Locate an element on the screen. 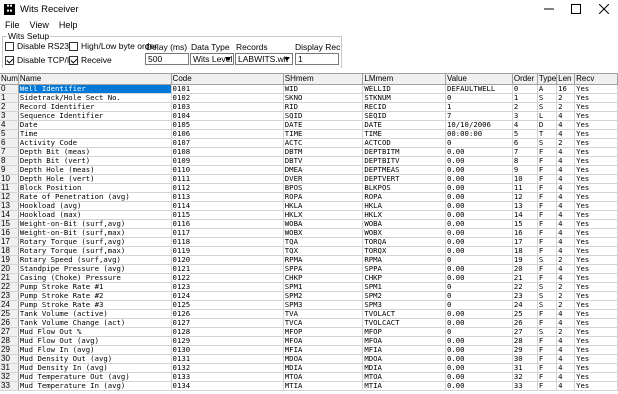 This screenshot has width=618, height=394. cell-order: 30 is located at coordinates (525, 359).